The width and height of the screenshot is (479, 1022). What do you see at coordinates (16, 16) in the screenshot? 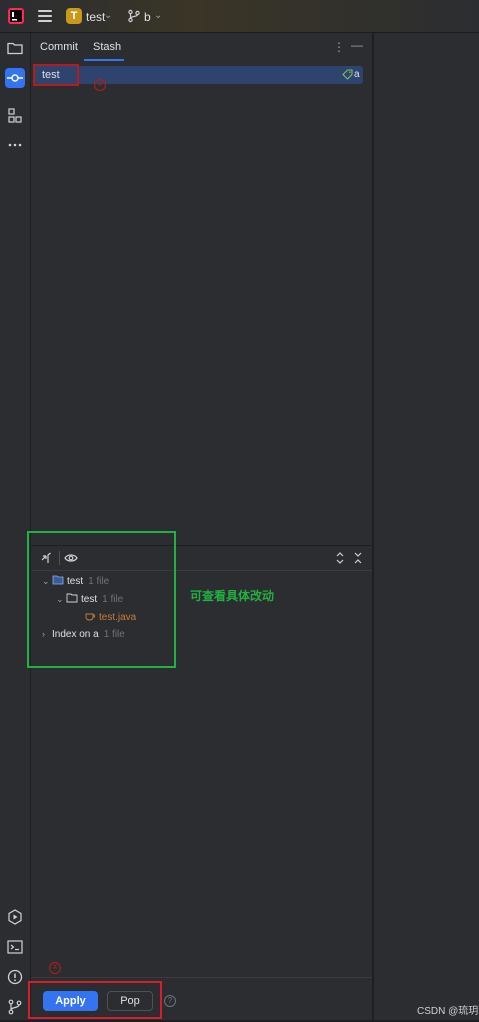
I see `intellij-logo-icon` at bounding box center [16, 16].